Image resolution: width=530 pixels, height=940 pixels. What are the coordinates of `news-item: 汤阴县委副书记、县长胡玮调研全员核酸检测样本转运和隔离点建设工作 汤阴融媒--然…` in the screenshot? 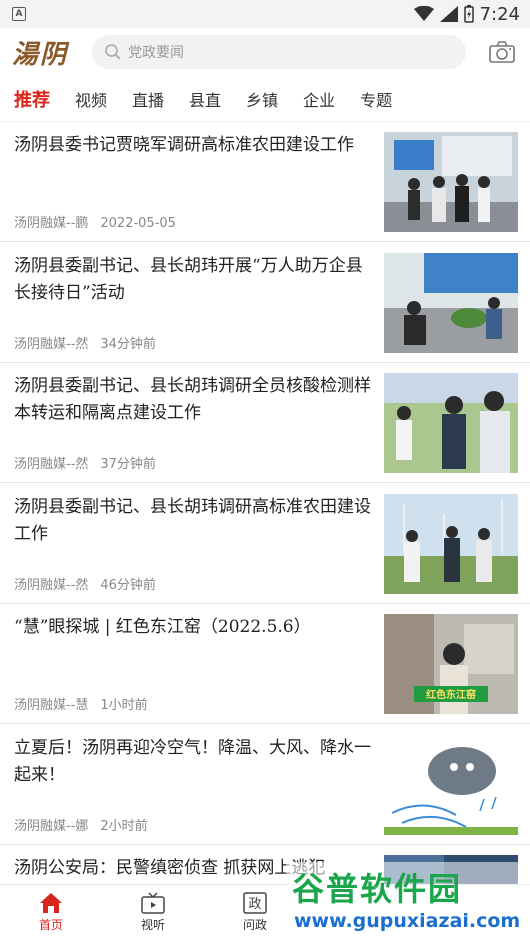 It's located at (265, 423).